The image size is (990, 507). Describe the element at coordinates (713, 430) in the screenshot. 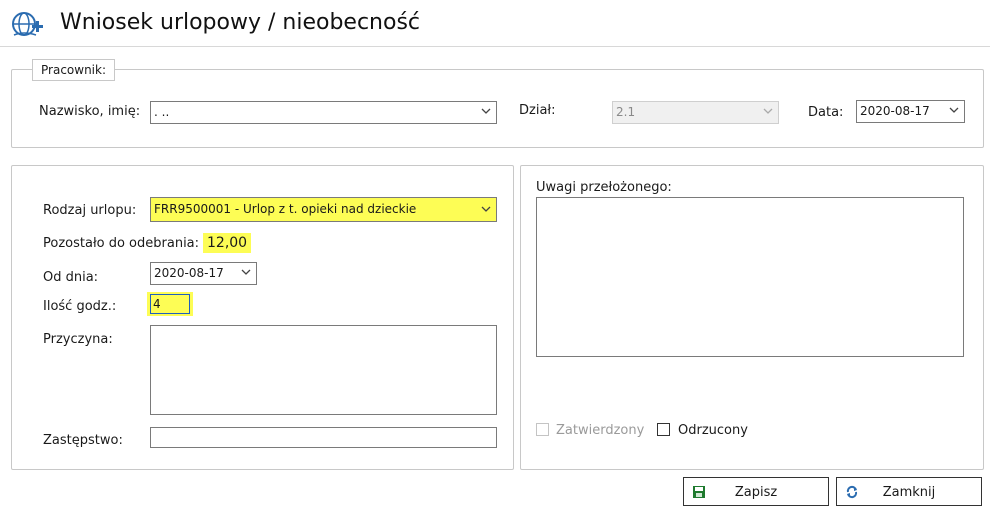

I see `odrzucony-label: Odrzucony` at that location.